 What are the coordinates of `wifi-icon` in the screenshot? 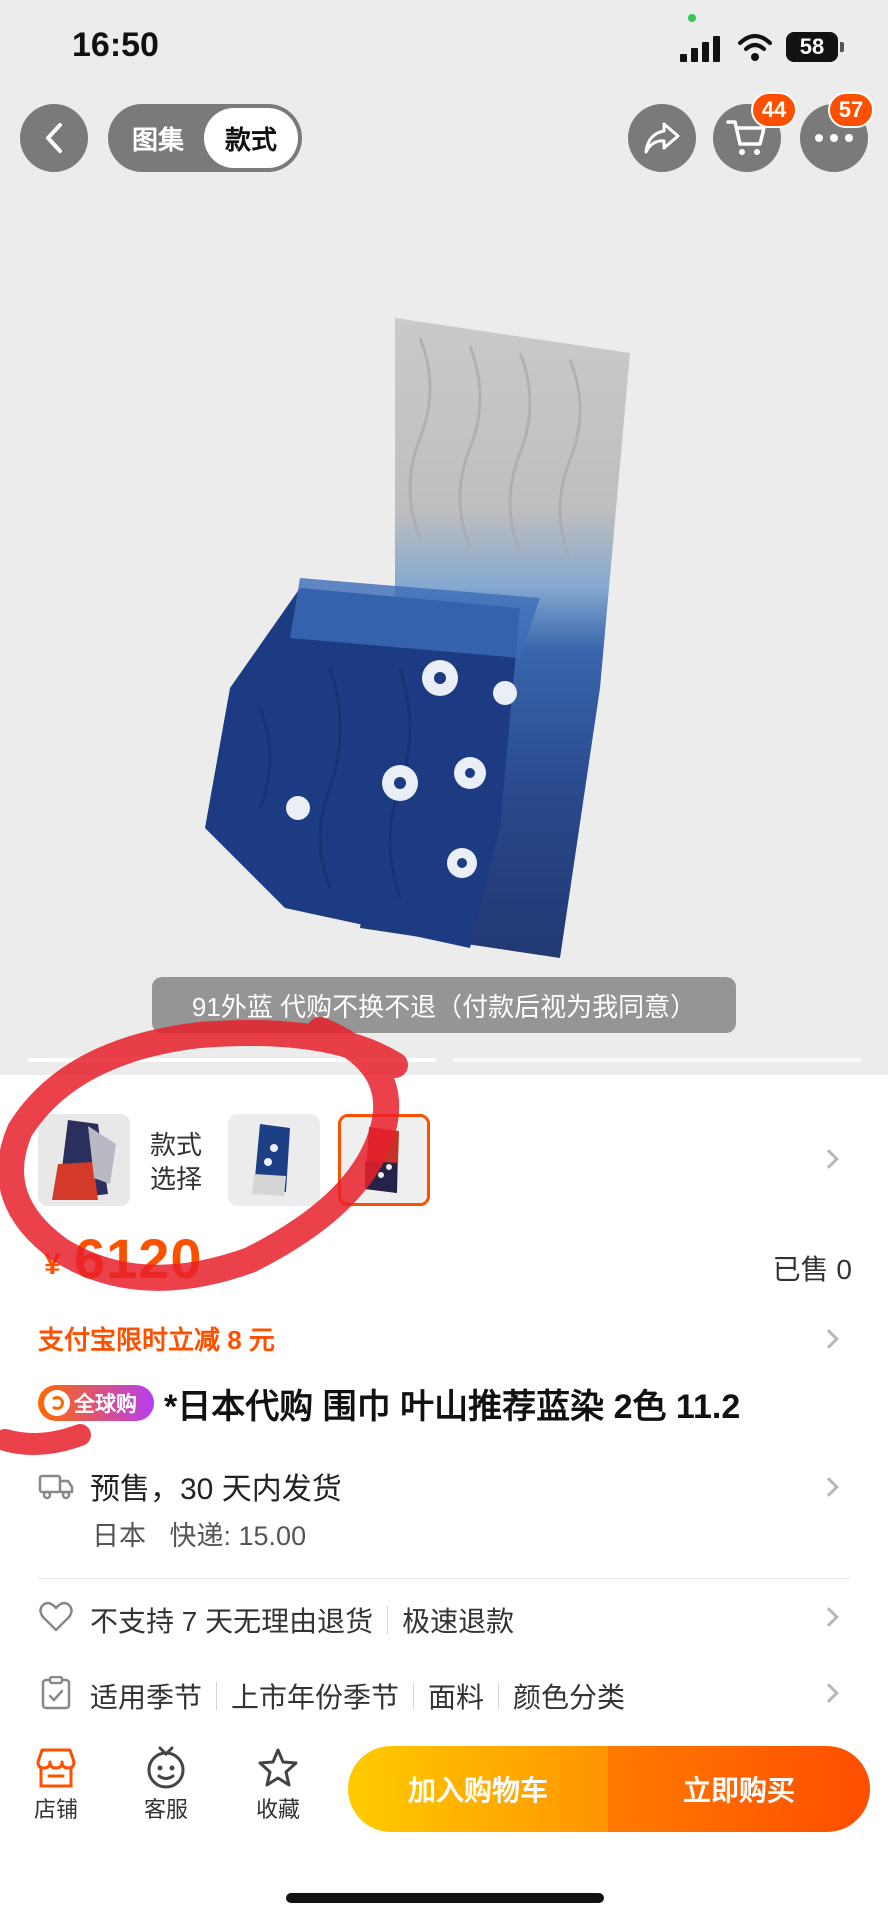 It's located at (755, 47).